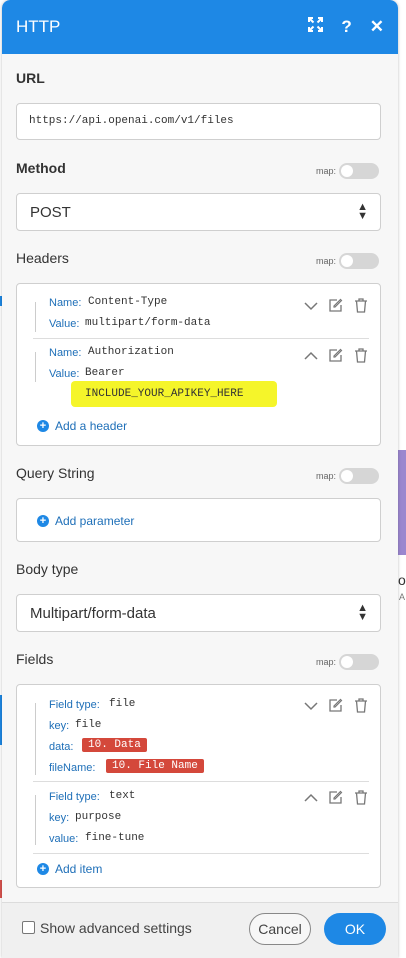 Image resolution: width=406 pixels, height=958 pixels. What do you see at coordinates (61, 747) in the screenshot?
I see `field-data-key: data:` at bounding box center [61, 747].